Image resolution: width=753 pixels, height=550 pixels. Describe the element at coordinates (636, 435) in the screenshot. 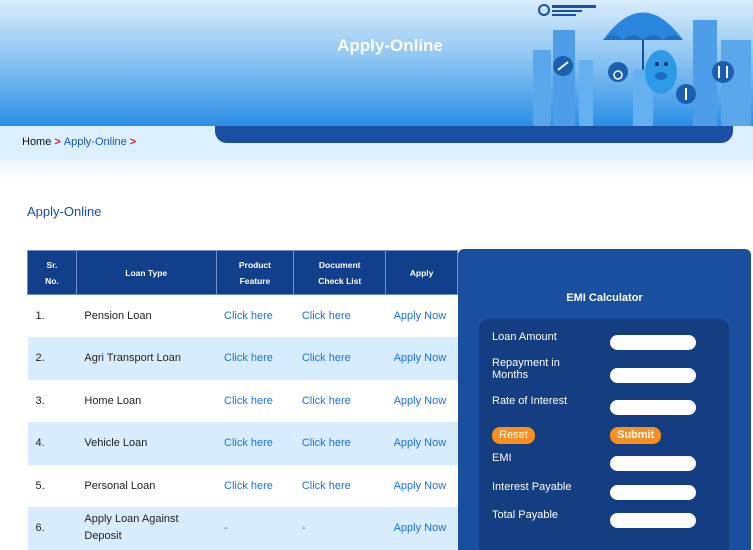

I see `submit-button: Submit` at that location.